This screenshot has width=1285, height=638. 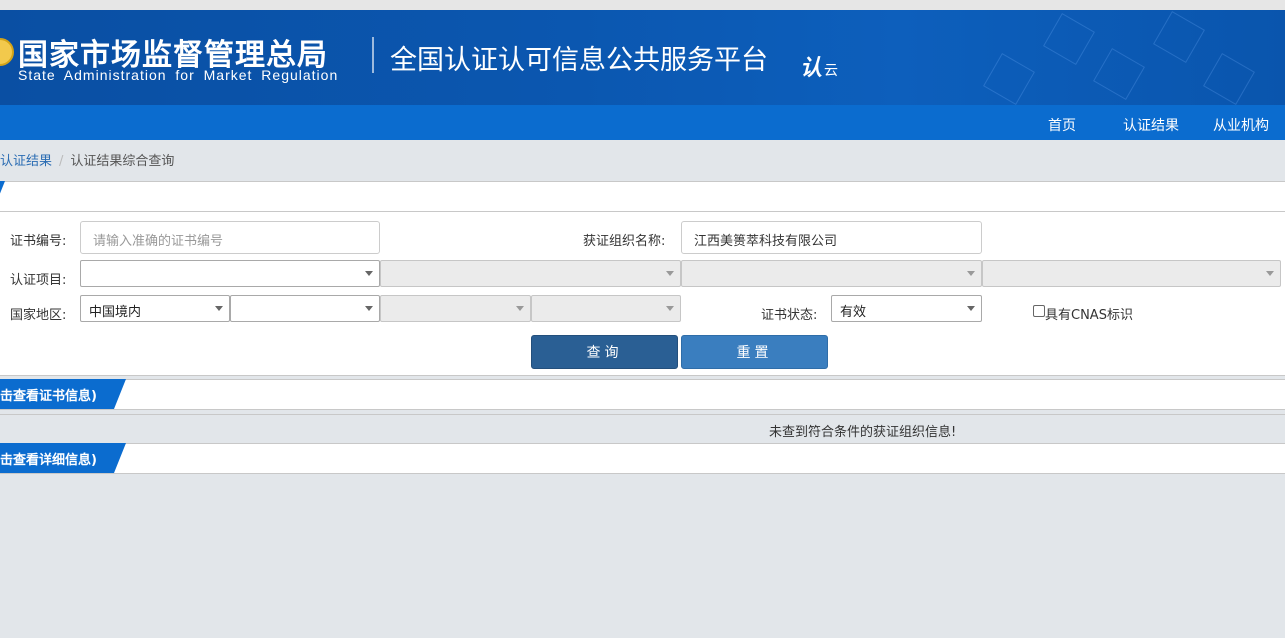 What do you see at coordinates (7, 52) in the screenshot?
I see `emblem-icon` at bounding box center [7, 52].